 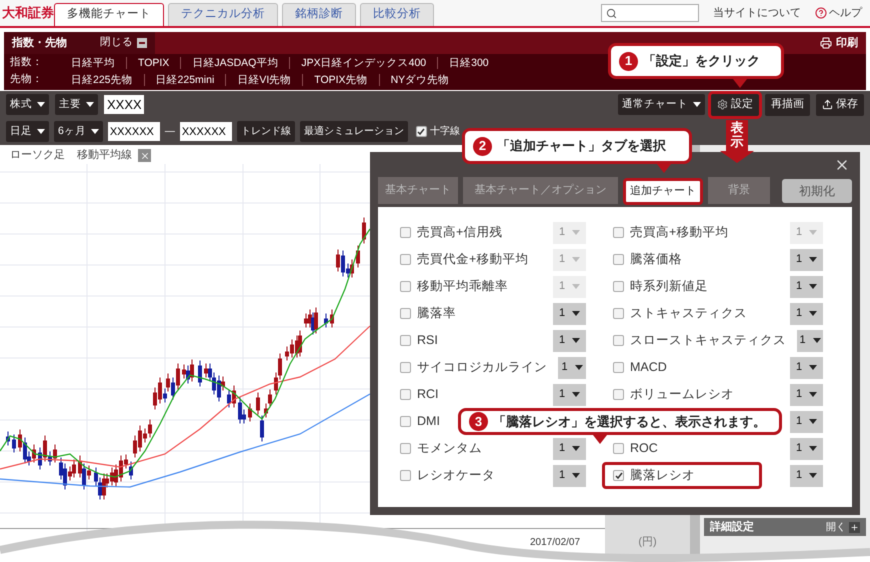 What do you see at coordinates (843, 527) in the screenshot?
I see `expand-button: 開く` at bounding box center [843, 527].